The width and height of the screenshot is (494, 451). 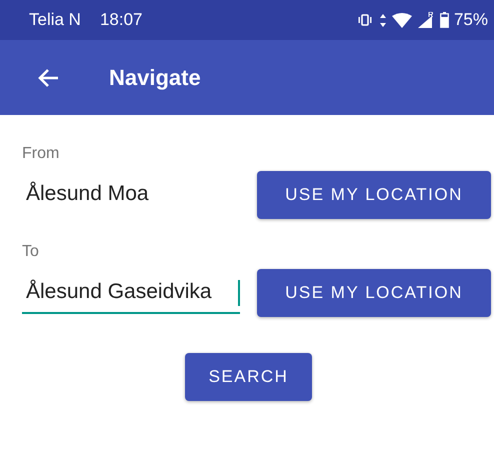 What do you see at coordinates (155, 77) in the screenshot?
I see `screen-title: Navigate` at bounding box center [155, 77].